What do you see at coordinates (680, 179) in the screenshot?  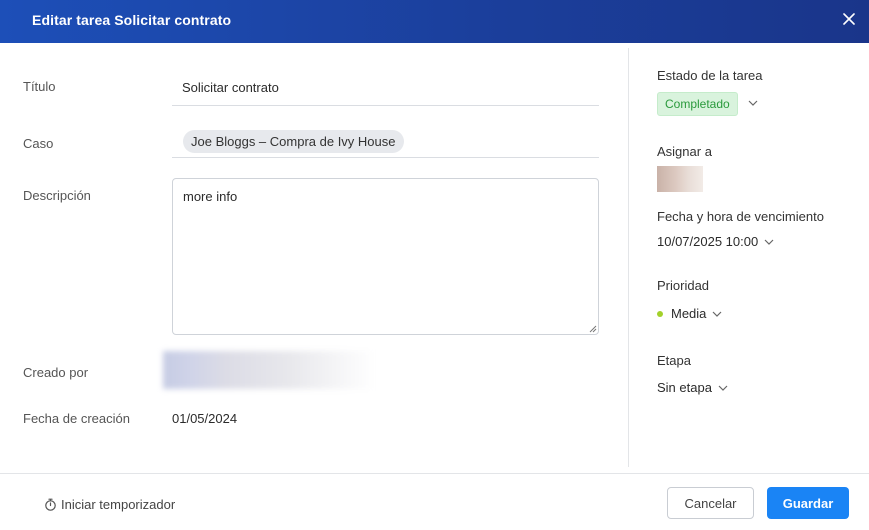 I see `assignee-avatar` at bounding box center [680, 179].